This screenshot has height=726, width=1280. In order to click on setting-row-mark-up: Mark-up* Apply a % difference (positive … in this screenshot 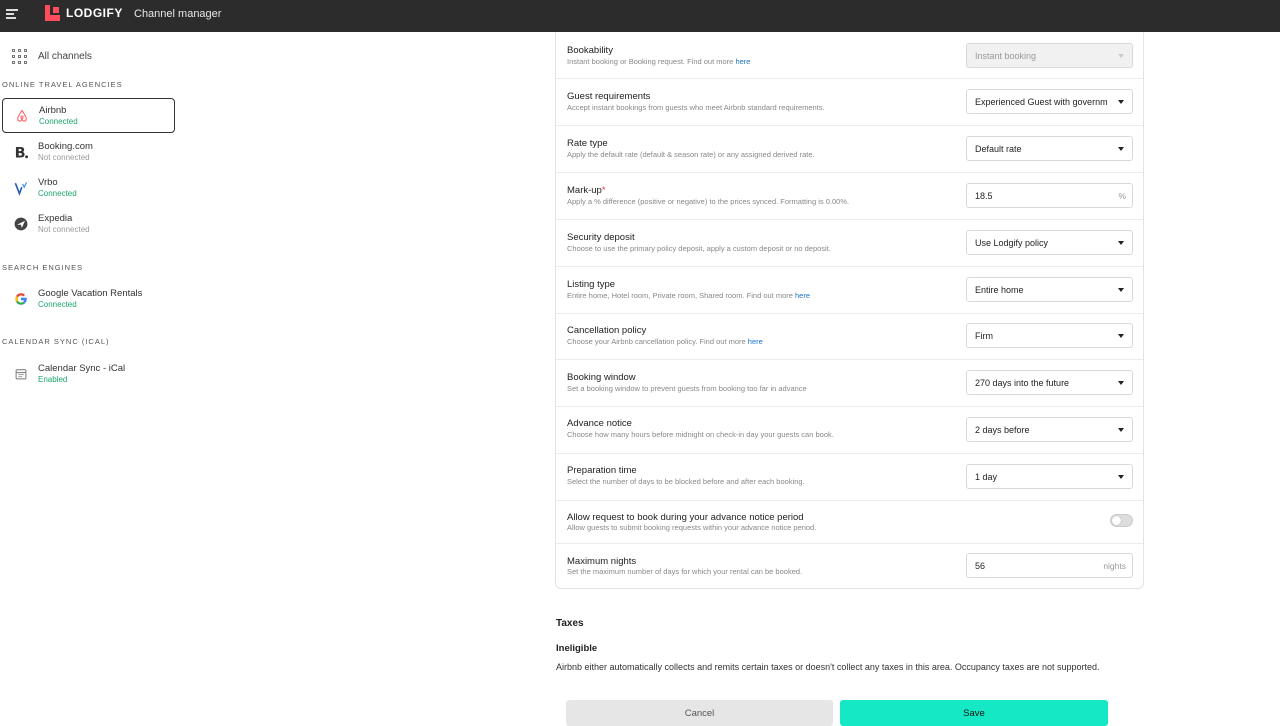, I will do `click(849, 196)`.